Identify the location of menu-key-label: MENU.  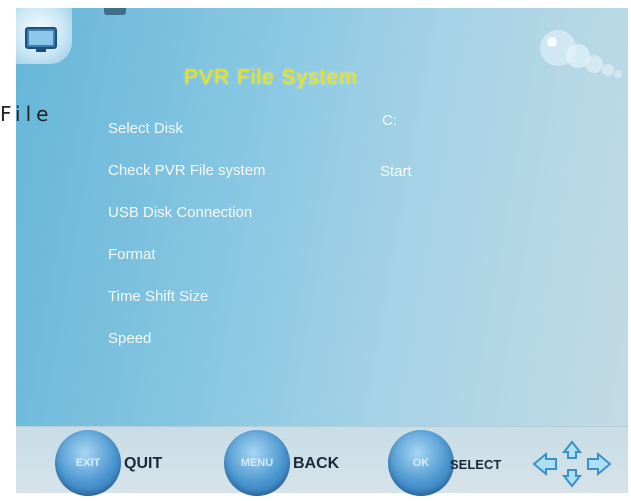
(257, 463).